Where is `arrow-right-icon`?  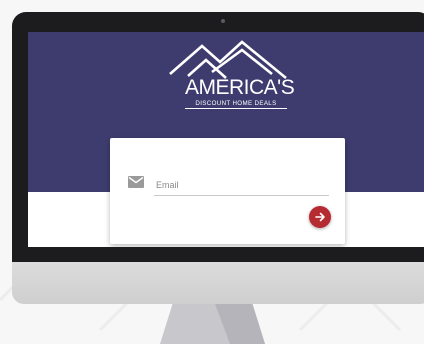 arrow-right-icon is located at coordinates (320, 217).